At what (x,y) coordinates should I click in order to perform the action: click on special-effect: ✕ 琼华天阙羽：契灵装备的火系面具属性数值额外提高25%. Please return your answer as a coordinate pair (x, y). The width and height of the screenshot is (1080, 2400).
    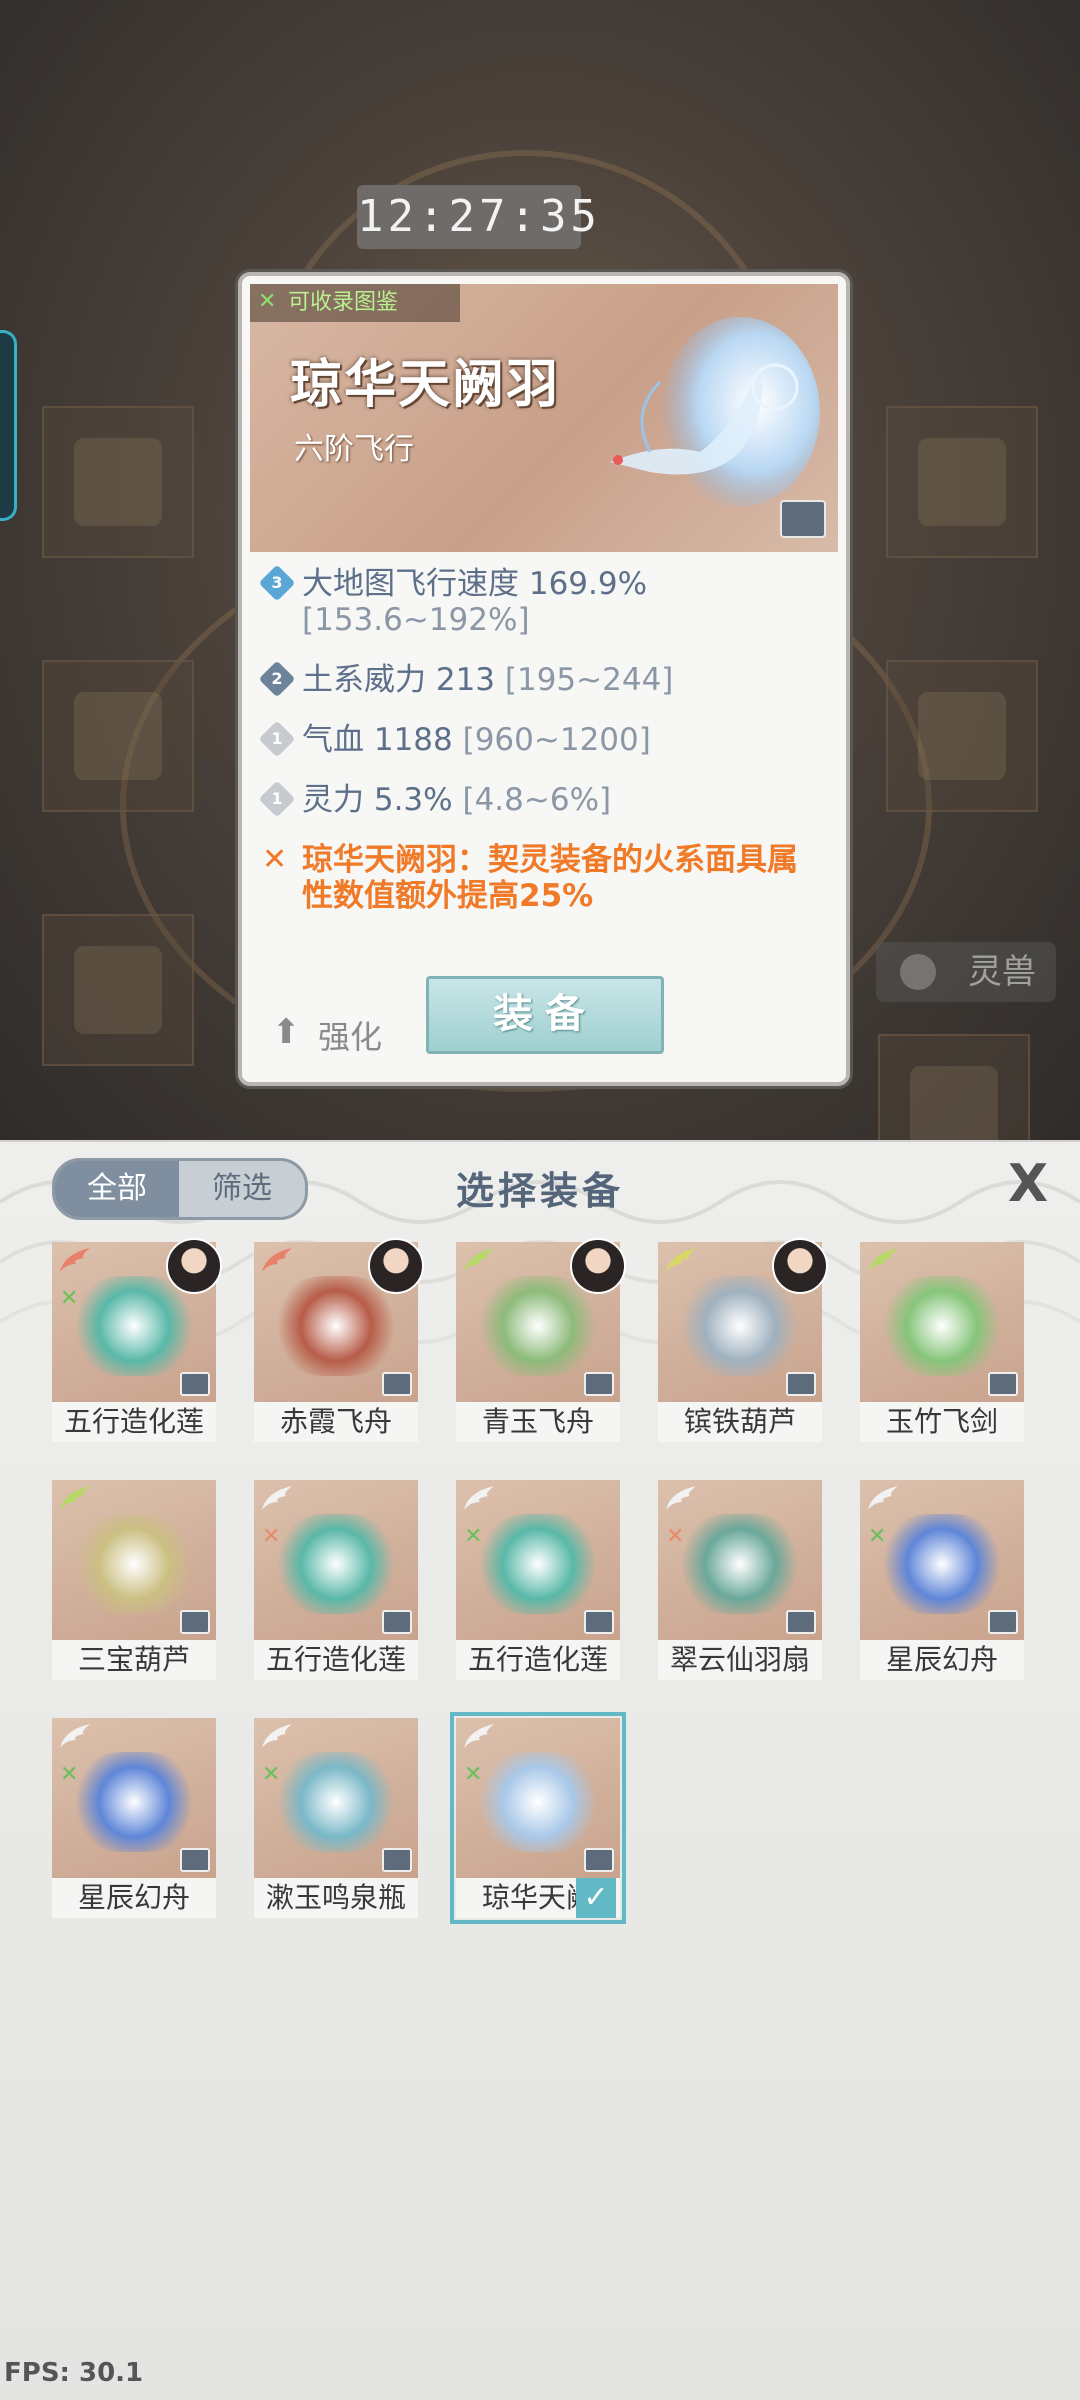
    Looking at the image, I should click on (530, 878).